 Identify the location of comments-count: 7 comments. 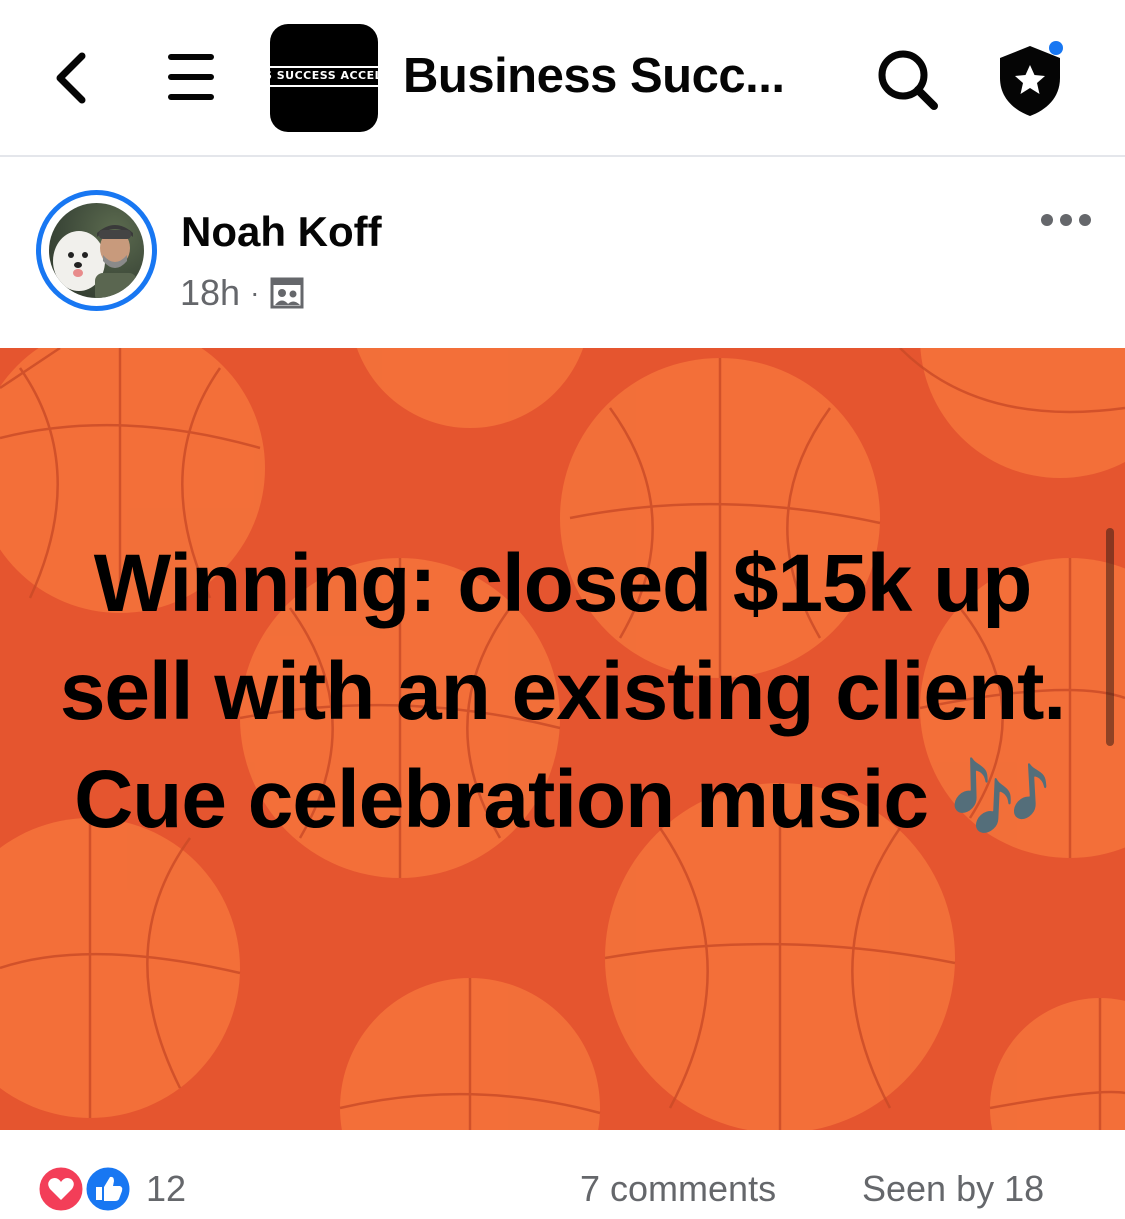
(678, 1189).